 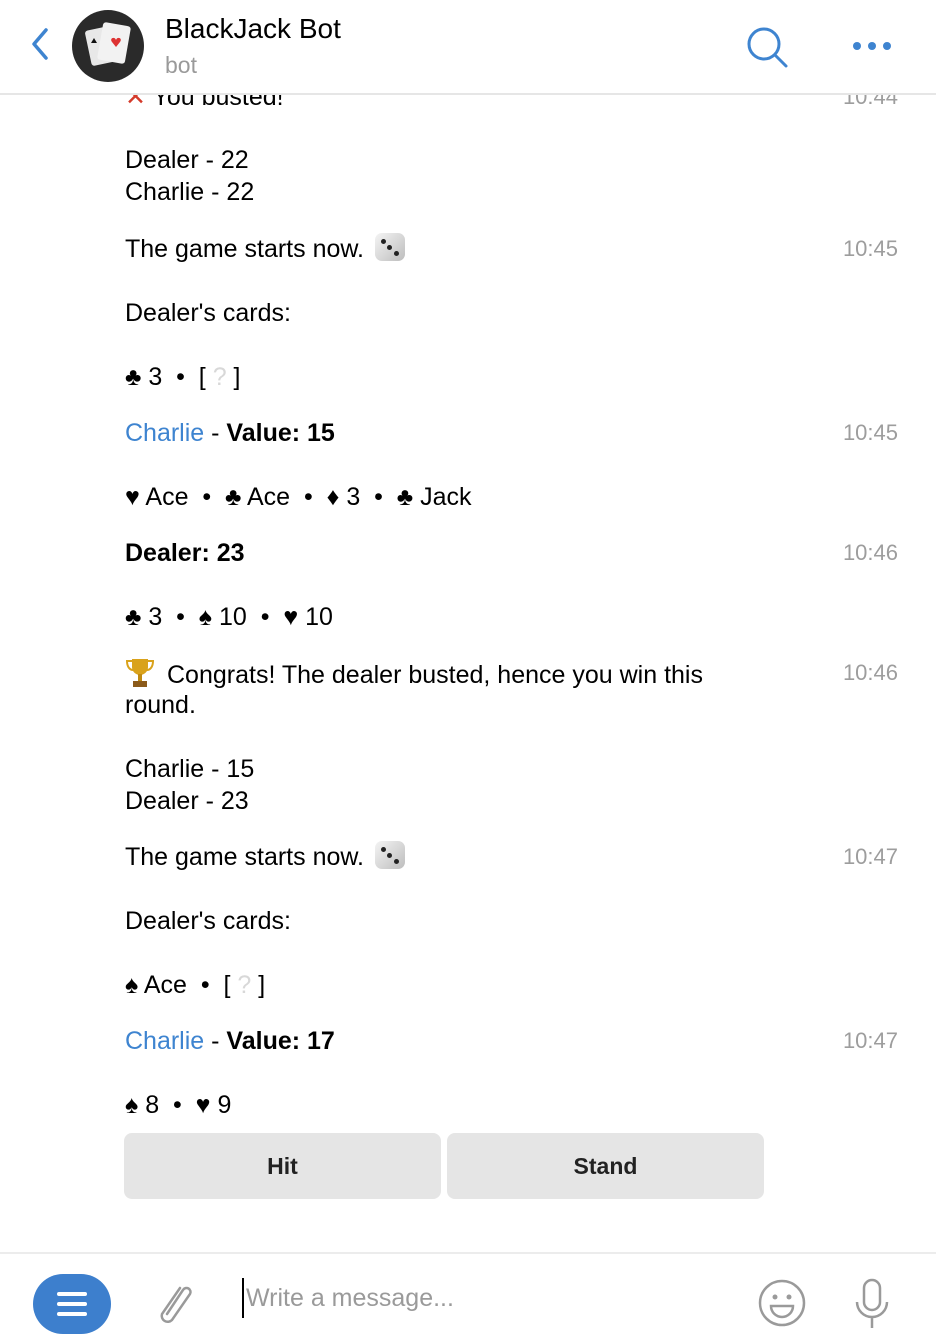 What do you see at coordinates (160, 705) in the screenshot?
I see `message-congrats-cont: round.` at bounding box center [160, 705].